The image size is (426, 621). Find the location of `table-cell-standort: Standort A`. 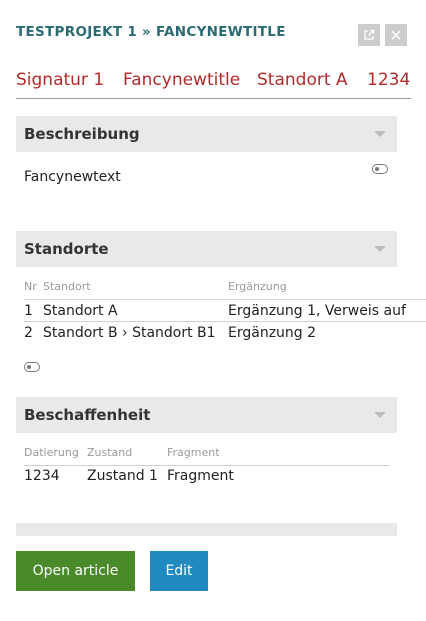

table-cell-standort: Standort A is located at coordinates (80, 311).